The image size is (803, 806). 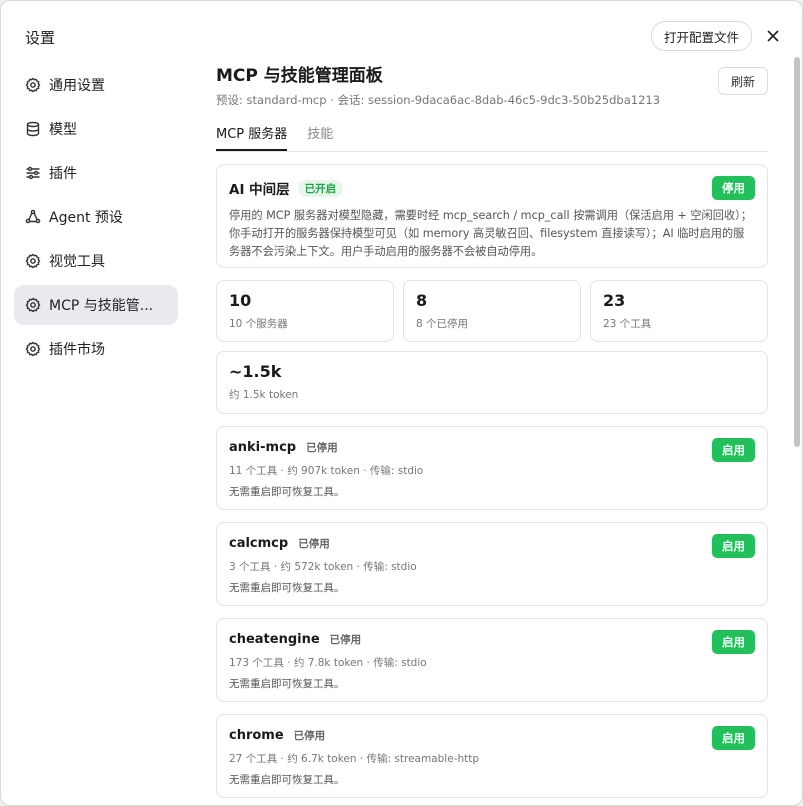 What do you see at coordinates (328, 663) in the screenshot?
I see `server-meta: 173 个工具 · 约 7.8k token · 传输: stdio` at bounding box center [328, 663].